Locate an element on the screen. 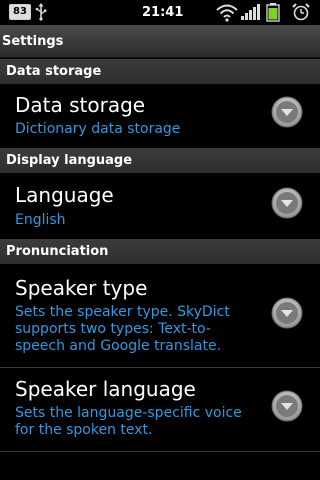 This screenshot has width=320, height=480. preference-title: Language is located at coordinates (64, 195).